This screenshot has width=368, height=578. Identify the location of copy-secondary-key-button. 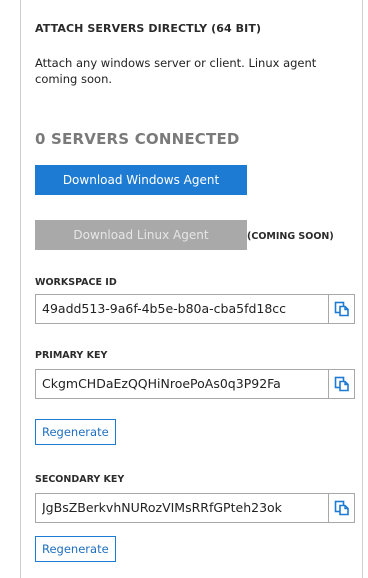
(341, 508).